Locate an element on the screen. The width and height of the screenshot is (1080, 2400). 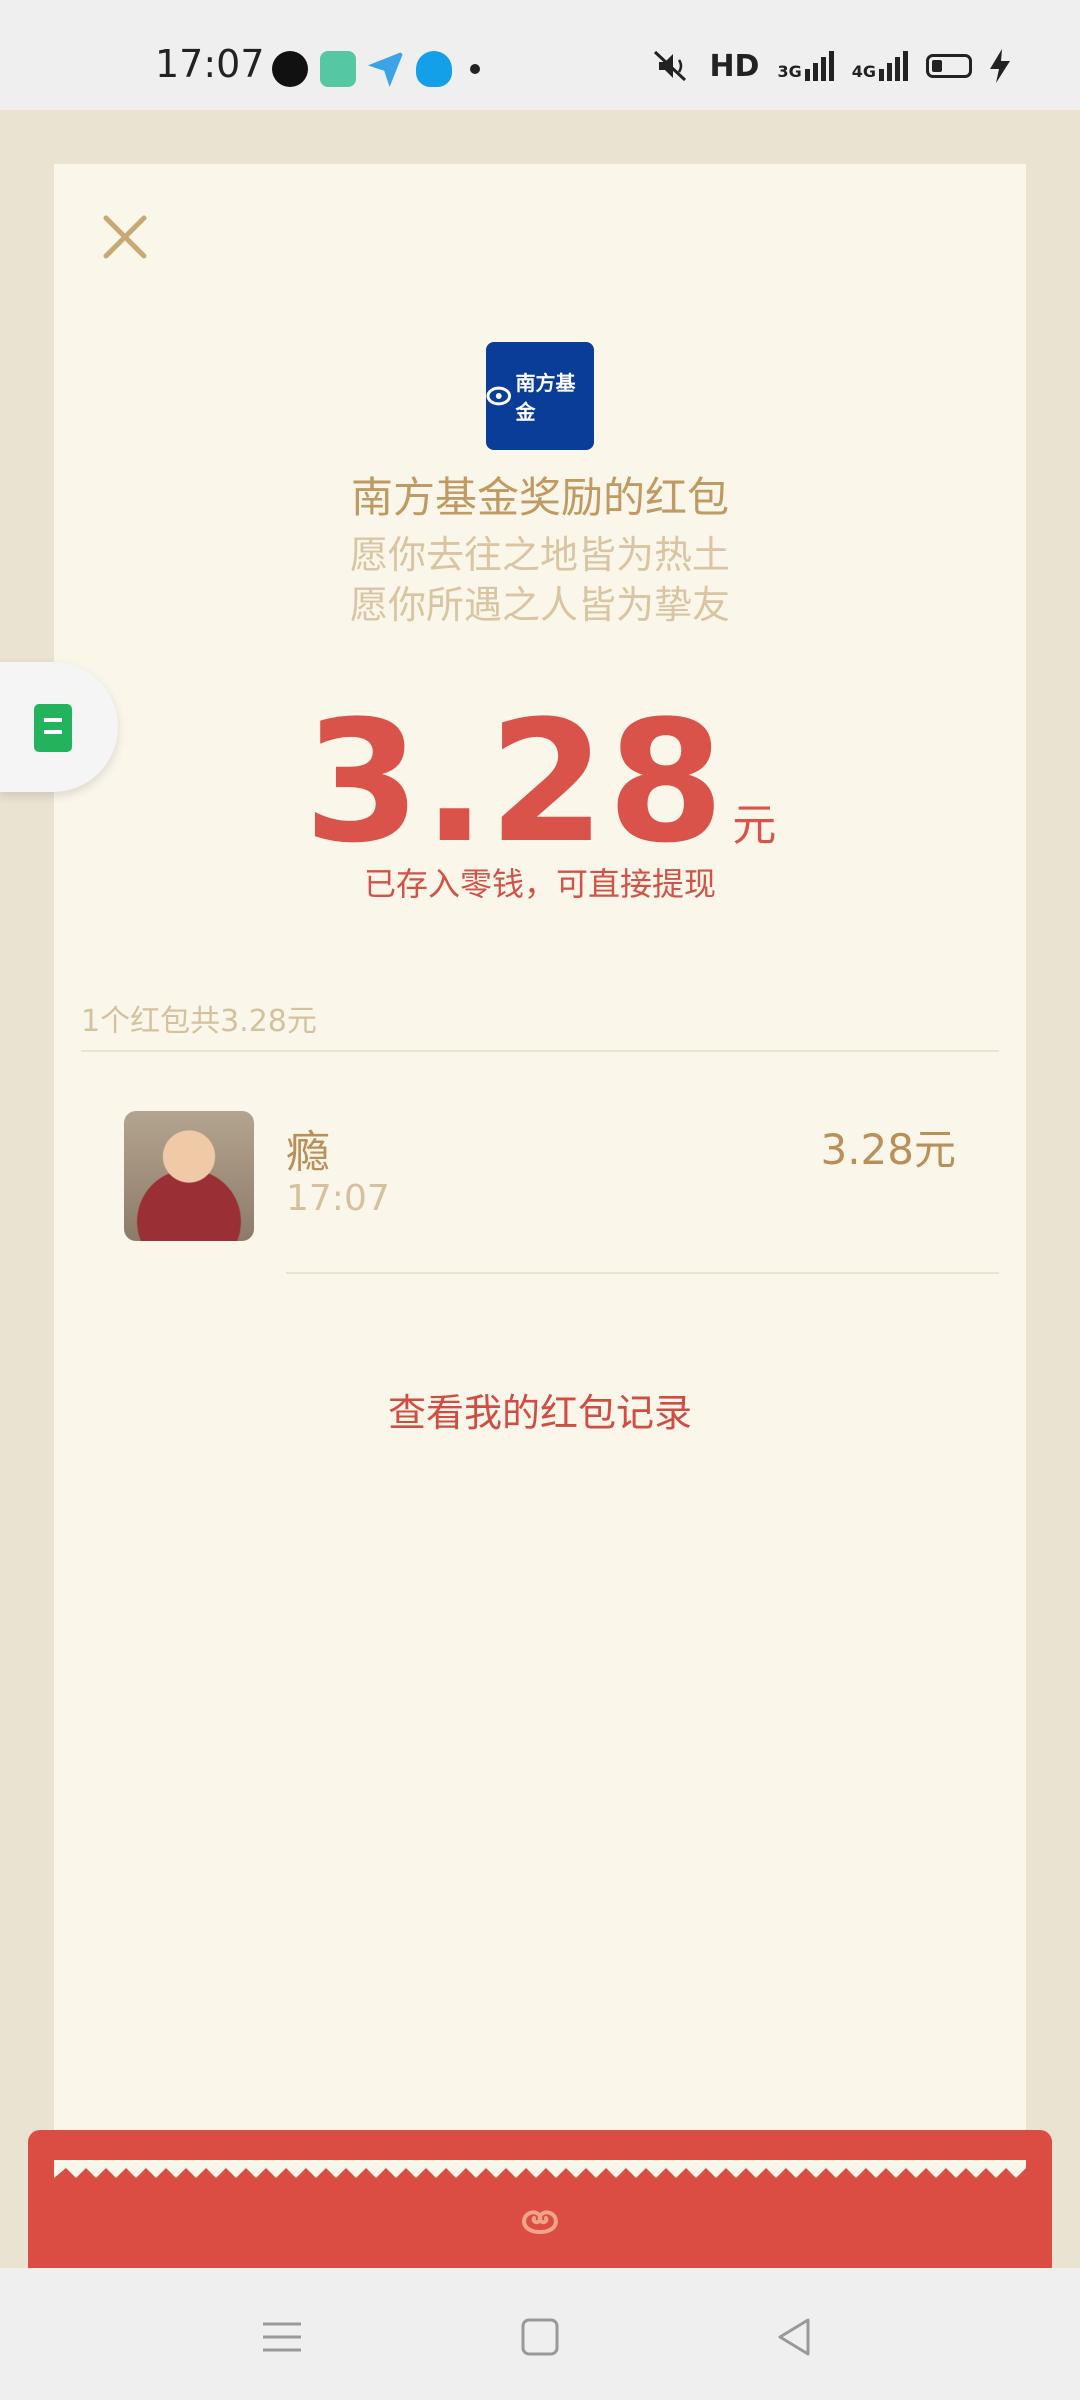
send-icon is located at coordinates (386, 69).